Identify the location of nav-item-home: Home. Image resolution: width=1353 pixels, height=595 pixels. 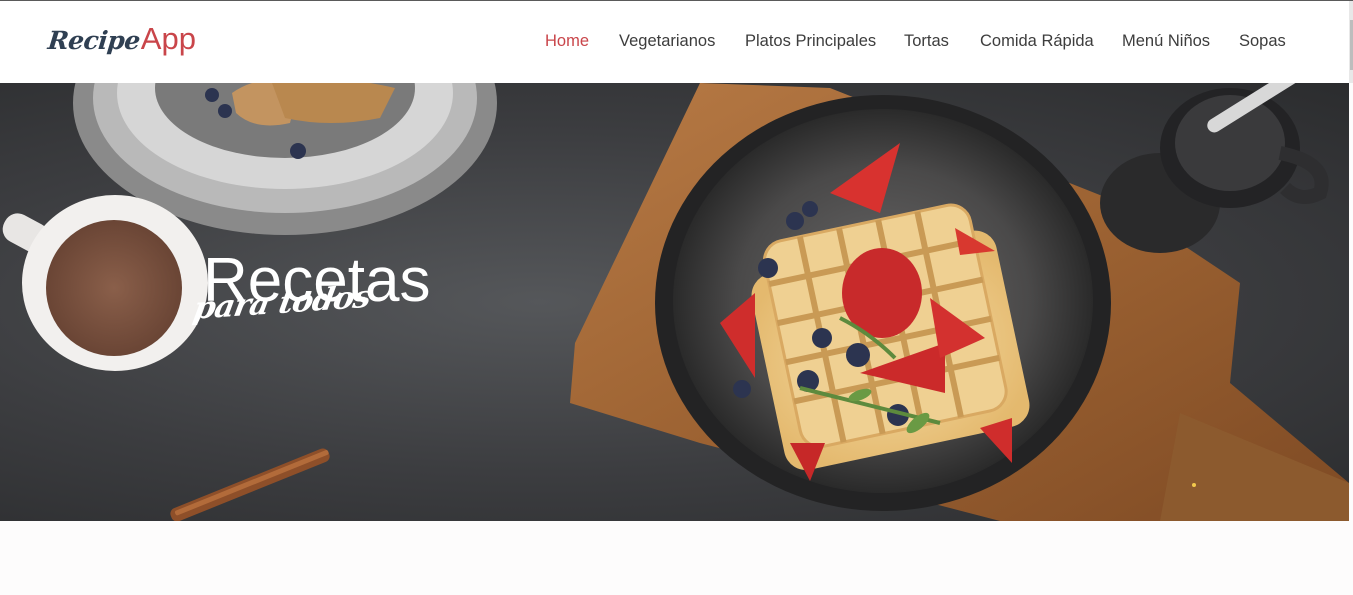
(567, 41).